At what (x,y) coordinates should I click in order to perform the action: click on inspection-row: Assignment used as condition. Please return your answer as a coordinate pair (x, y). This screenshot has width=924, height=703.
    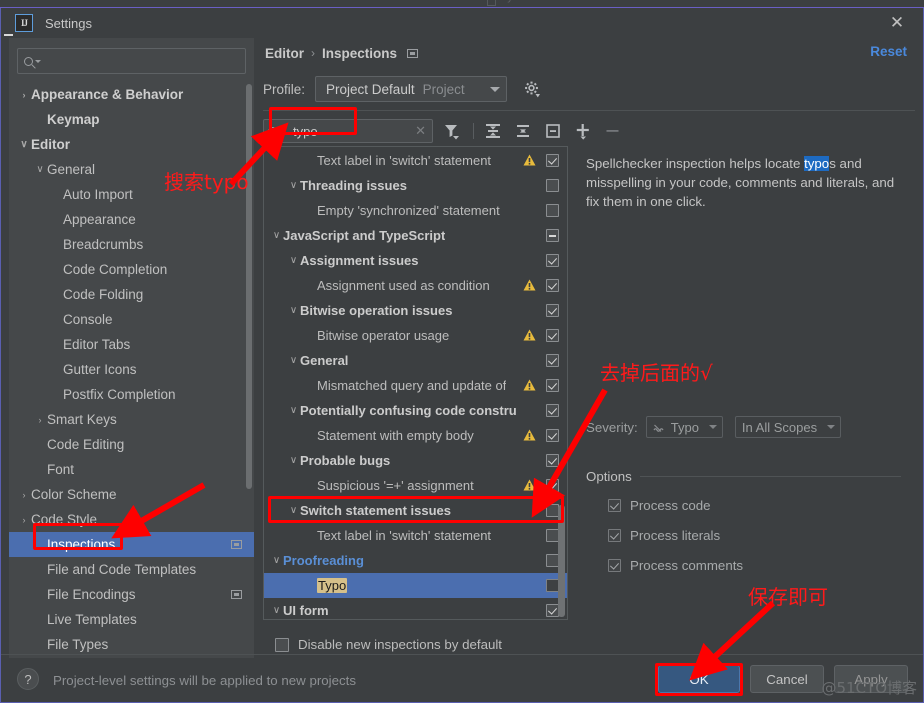
    Looking at the image, I should click on (415, 285).